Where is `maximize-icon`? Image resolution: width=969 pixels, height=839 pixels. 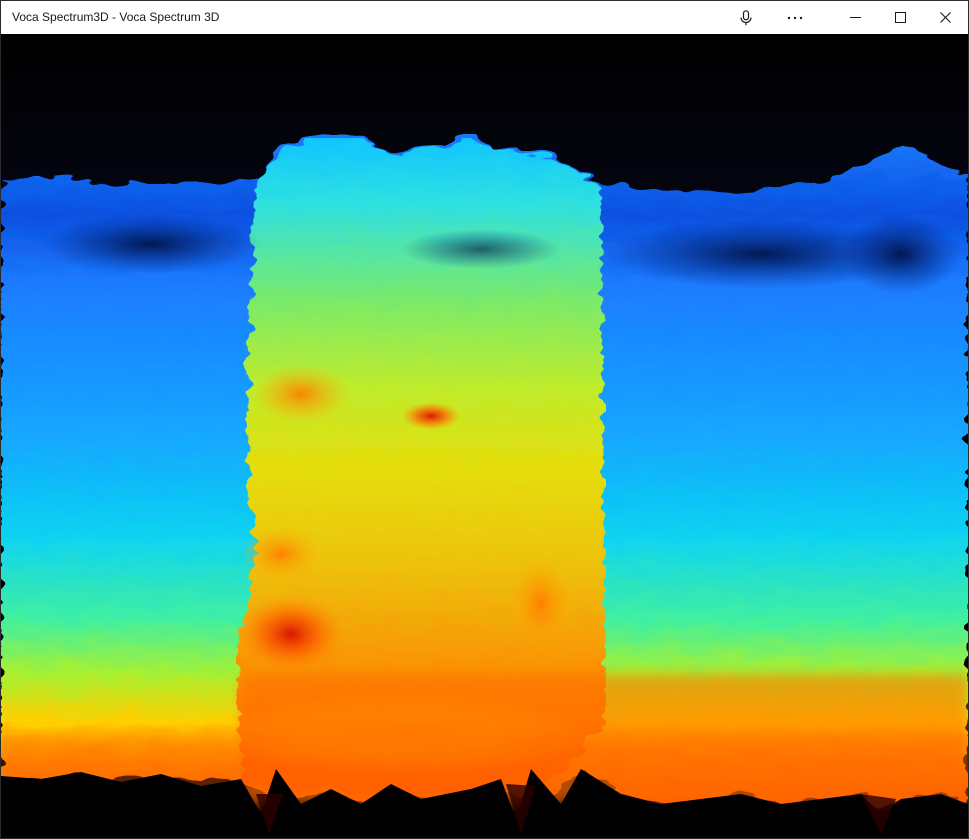
maximize-icon is located at coordinates (900, 17).